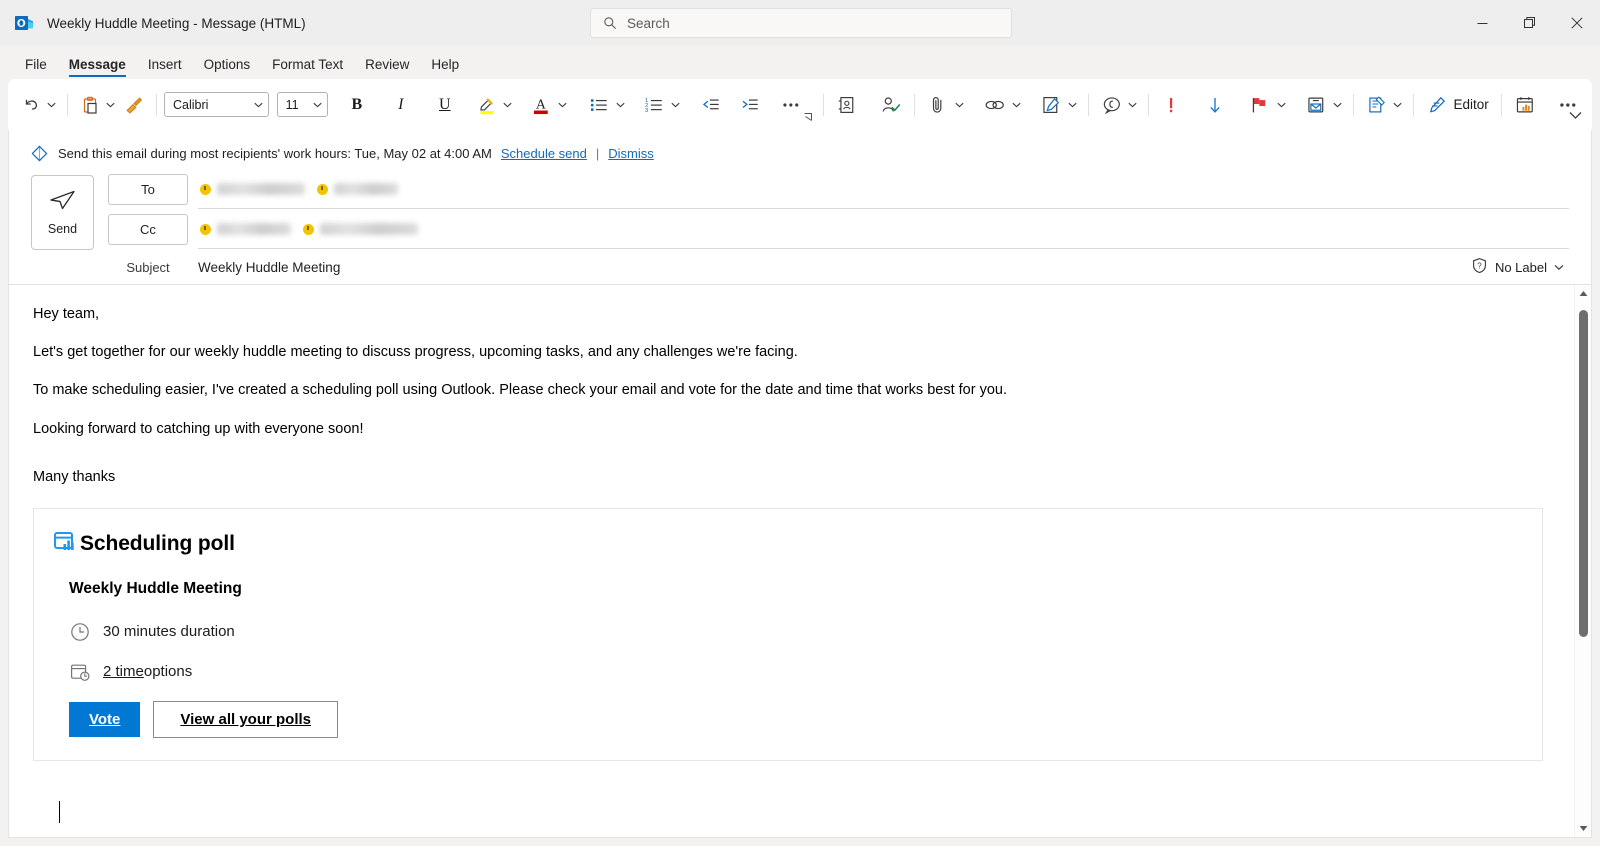 Image resolution: width=1600 pixels, height=846 pixels. What do you see at coordinates (805, 632) in the screenshot?
I see `poll-duration-row: 30 minutes duration` at bounding box center [805, 632].